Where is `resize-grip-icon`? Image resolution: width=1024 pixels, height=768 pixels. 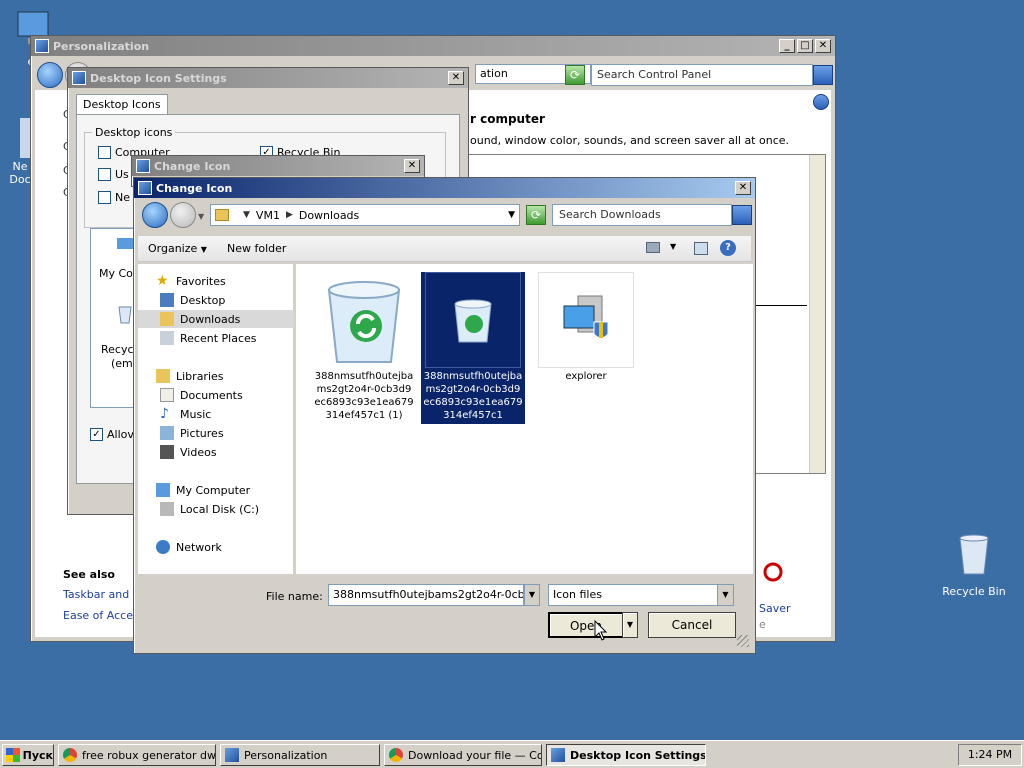 resize-grip-icon is located at coordinates (743, 641).